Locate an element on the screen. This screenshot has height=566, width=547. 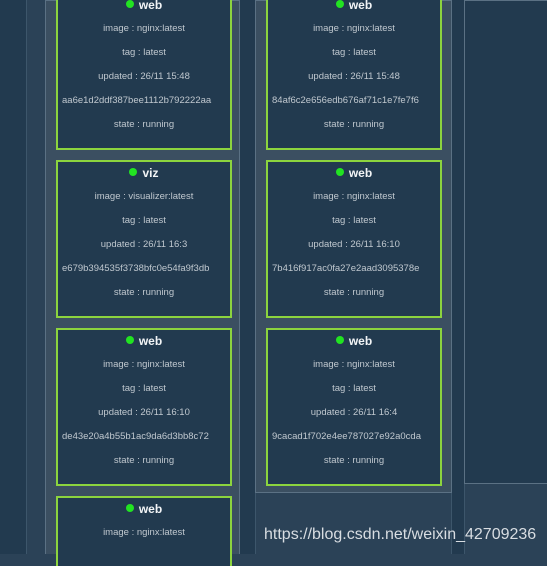
task-image: image : visualizer:latest is located at coordinates (144, 196).